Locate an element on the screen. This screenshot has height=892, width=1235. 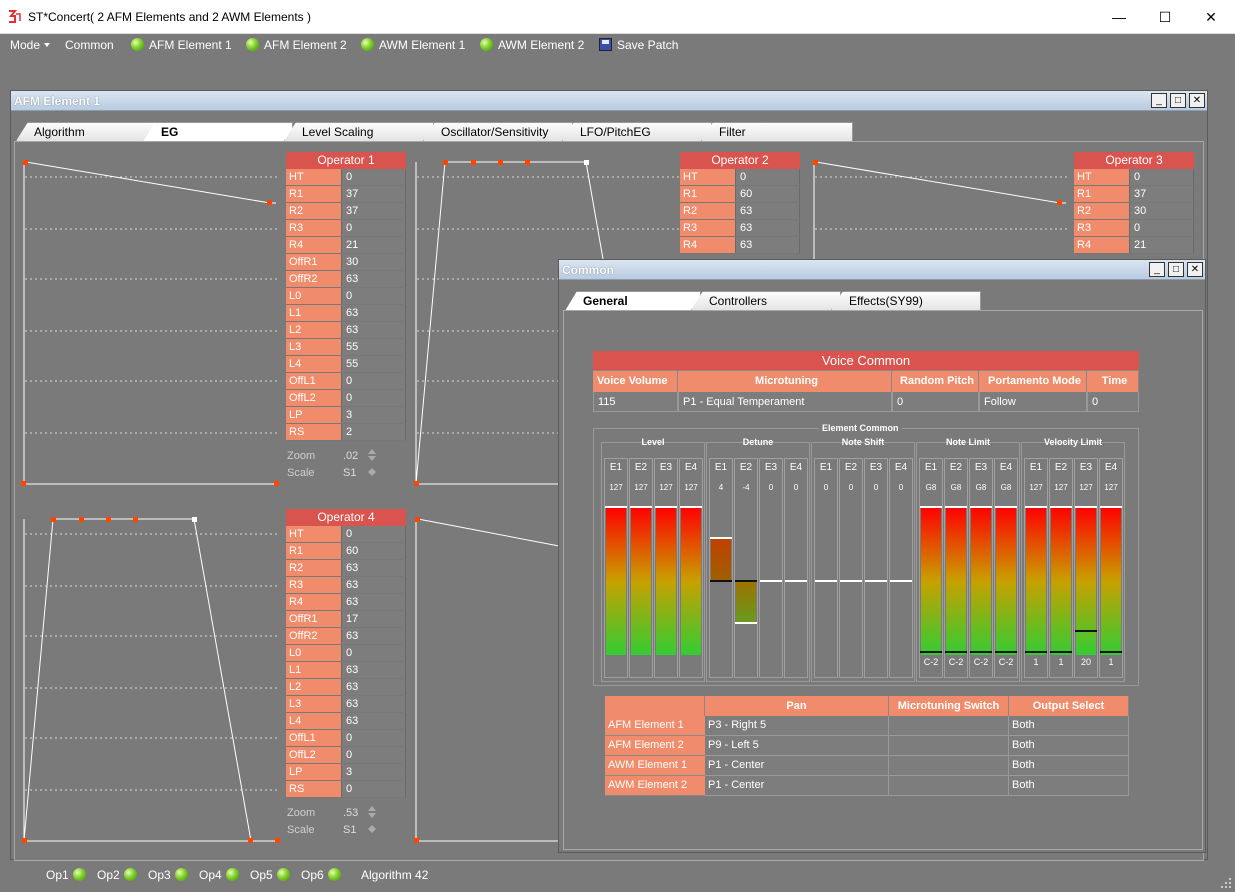
channel-slider: E2 -4 is located at coordinates (746, 568).